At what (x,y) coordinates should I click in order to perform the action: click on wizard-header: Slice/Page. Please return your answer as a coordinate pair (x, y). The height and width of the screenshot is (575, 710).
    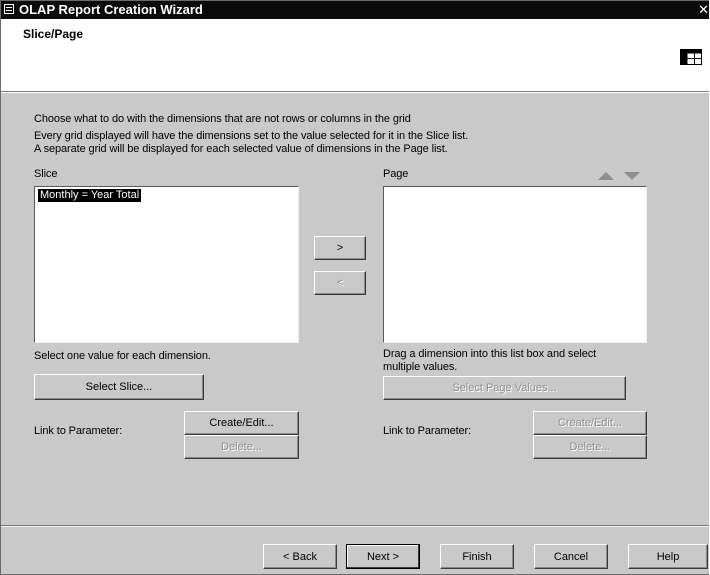
    Looking at the image, I should click on (355, 55).